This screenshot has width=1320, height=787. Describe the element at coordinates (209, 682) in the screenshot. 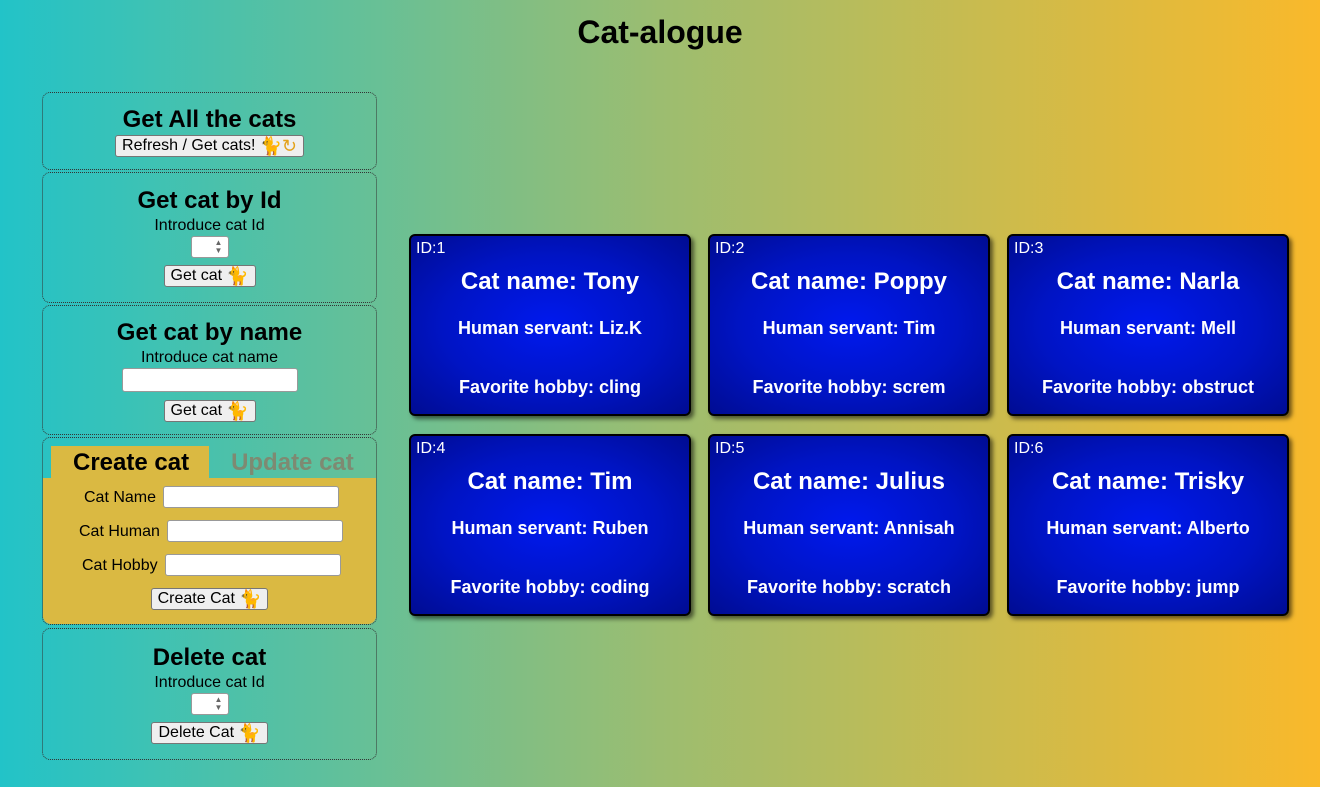

I see `delete-cat-instruction: Introduce cat Id` at that location.